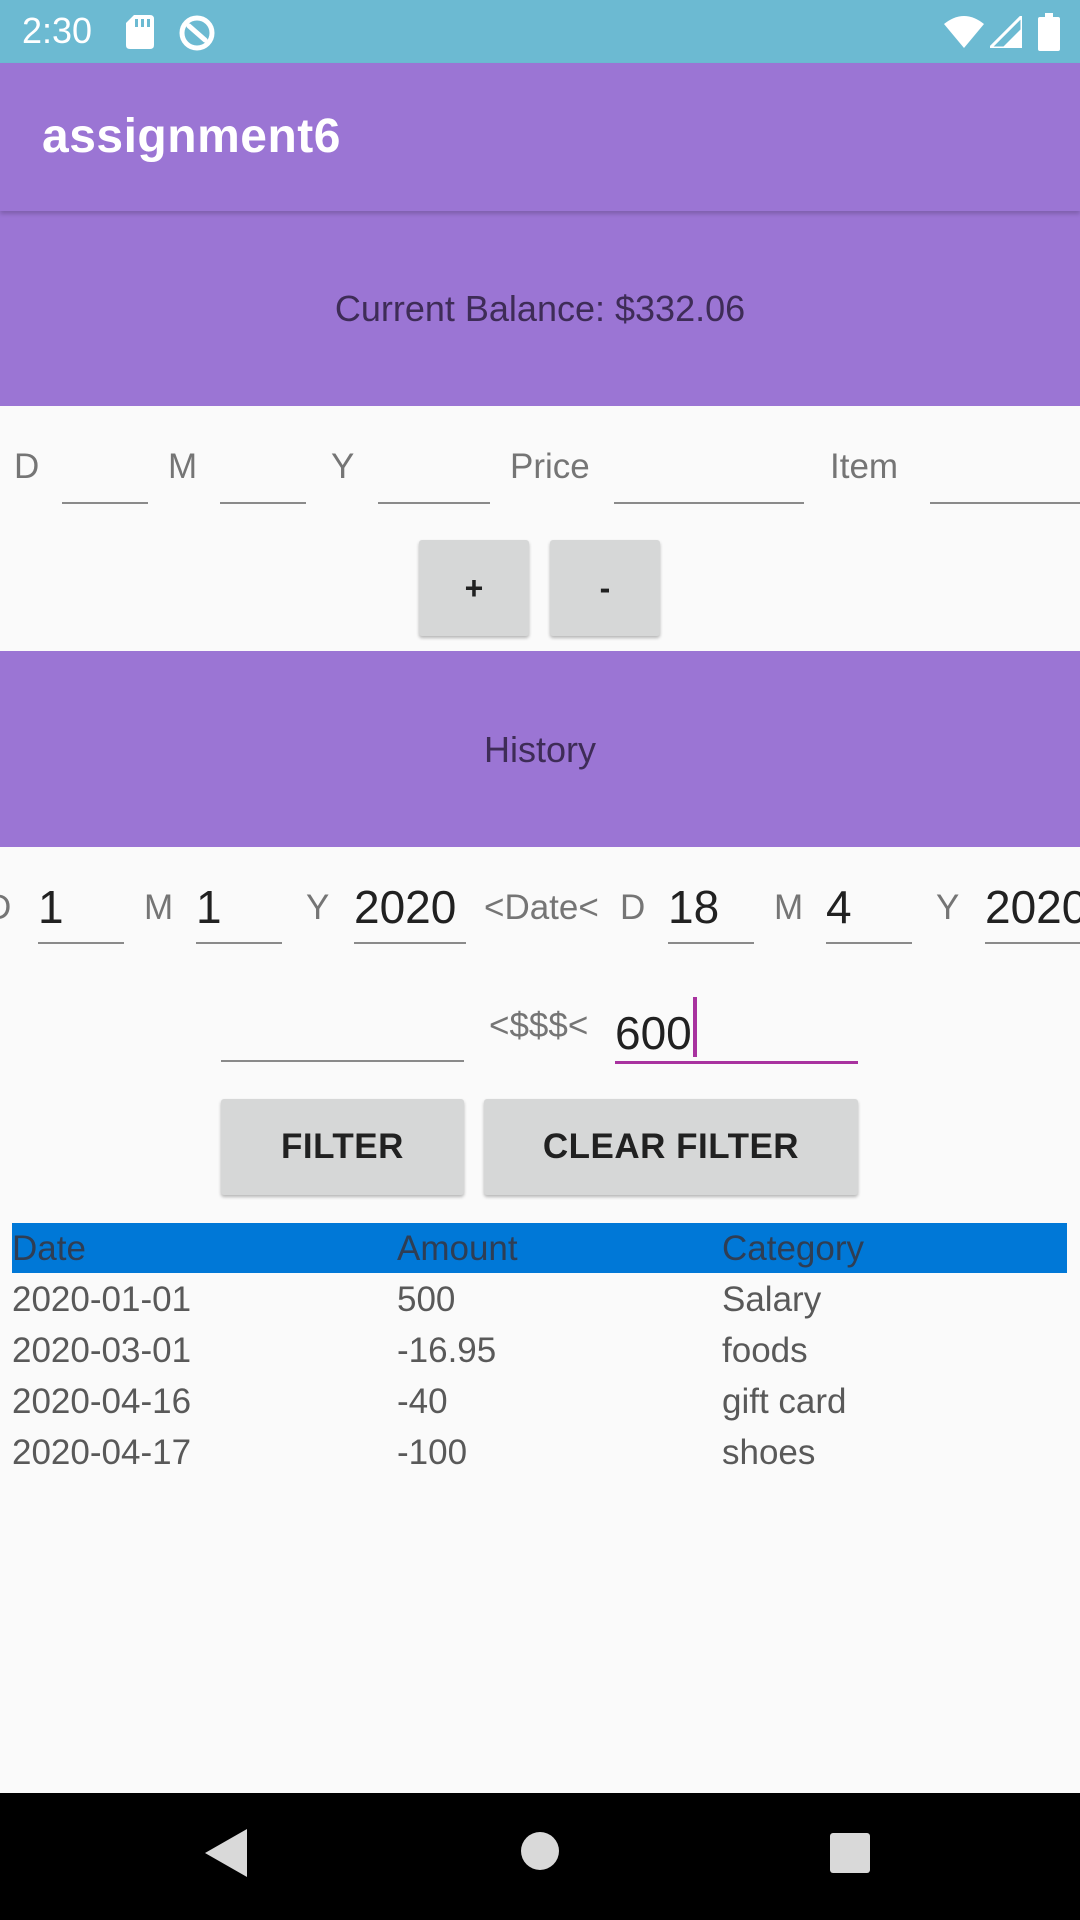  What do you see at coordinates (102, 1299) in the screenshot?
I see `table-cell-date: 2020-01-01` at bounding box center [102, 1299].